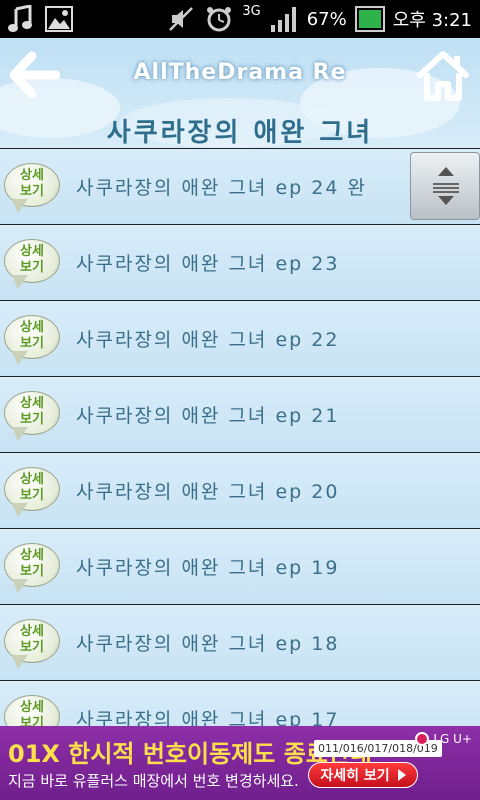 Image resolution: width=480 pixels, height=800 pixels. Describe the element at coordinates (446, 200) in the screenshot. I see `scroll-down-icon` at that location.